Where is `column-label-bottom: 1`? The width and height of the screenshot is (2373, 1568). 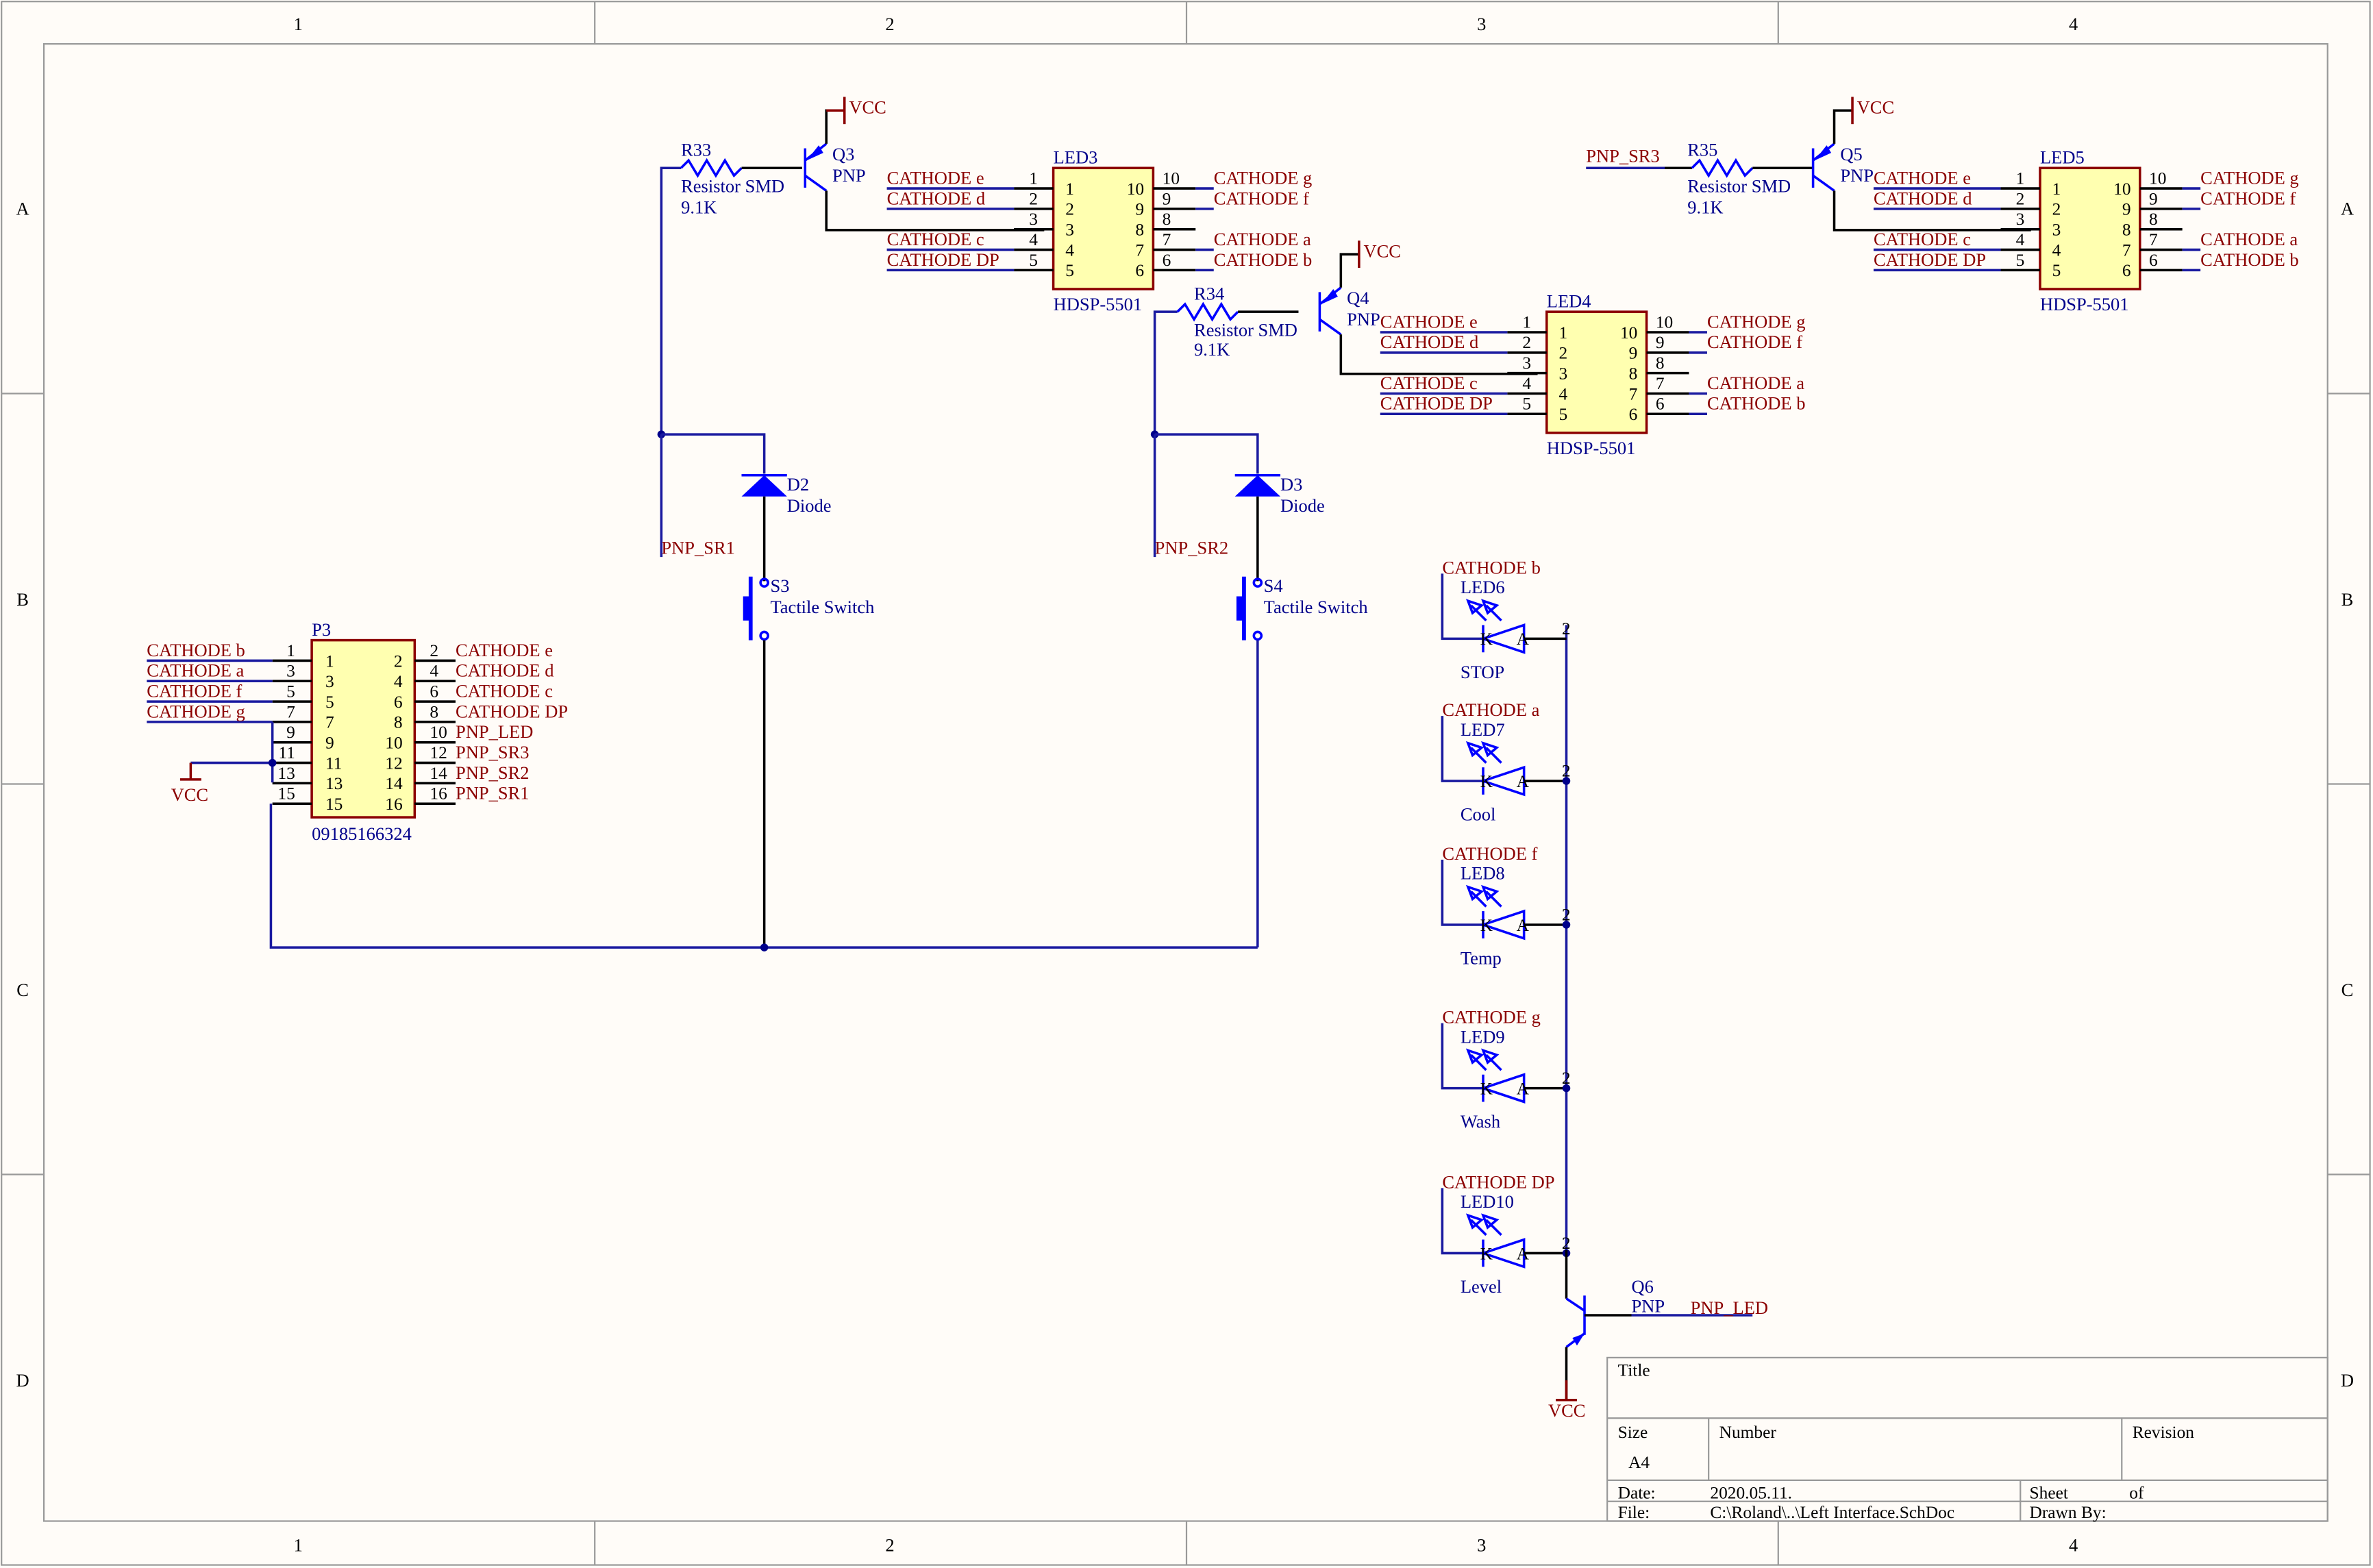 column-label-bottom: 1 is located at coordinates (298, 1545).